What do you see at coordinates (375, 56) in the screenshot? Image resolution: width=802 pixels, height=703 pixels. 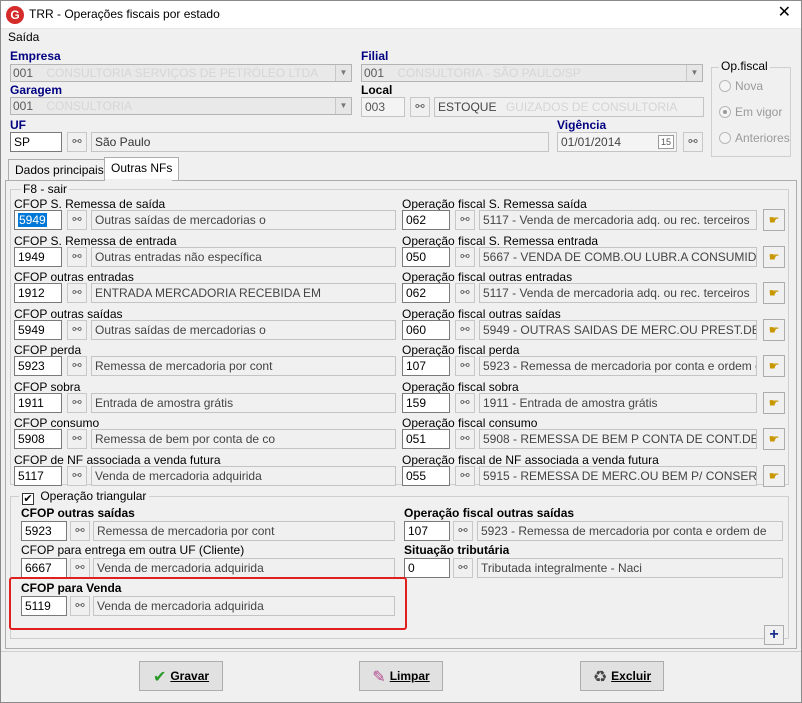 I see `filial-label: Filial` at bounding box center [375, 56].